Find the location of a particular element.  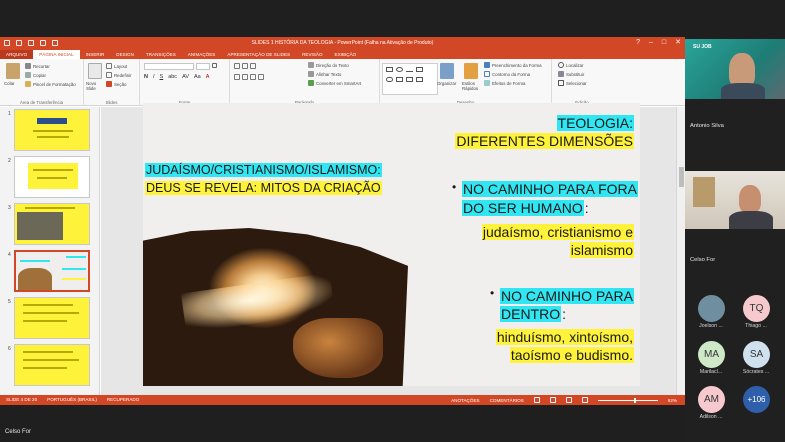

normal-view-icon is located at coordinates (536, 400).